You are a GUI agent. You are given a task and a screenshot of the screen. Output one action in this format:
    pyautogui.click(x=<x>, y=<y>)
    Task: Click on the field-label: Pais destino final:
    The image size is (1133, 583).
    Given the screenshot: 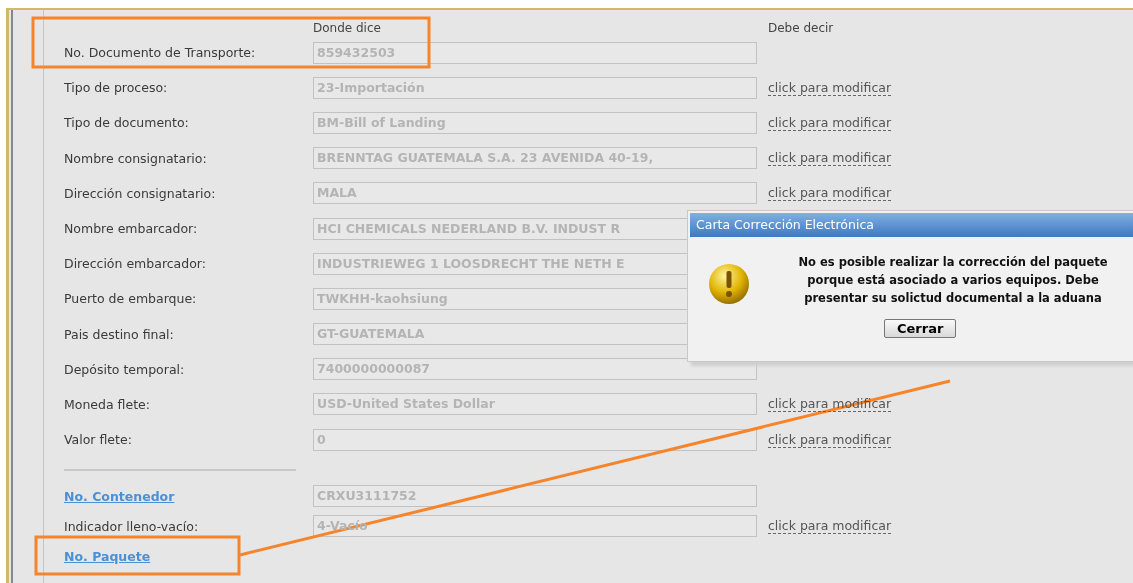 What is the action you would take?
    pyautogui.click(x=119, y=334)
    